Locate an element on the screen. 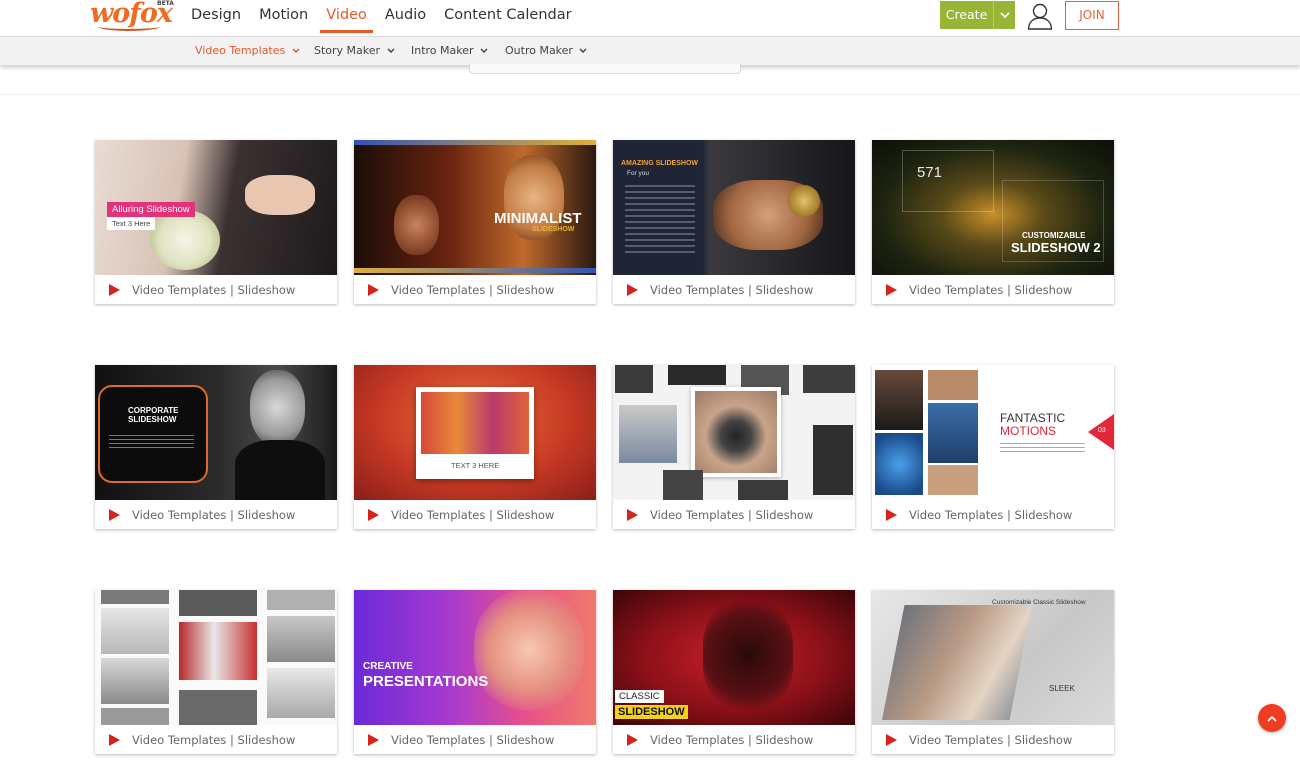  subnav-item-story-maker: Story Maker is located at coordinates (354, 51).